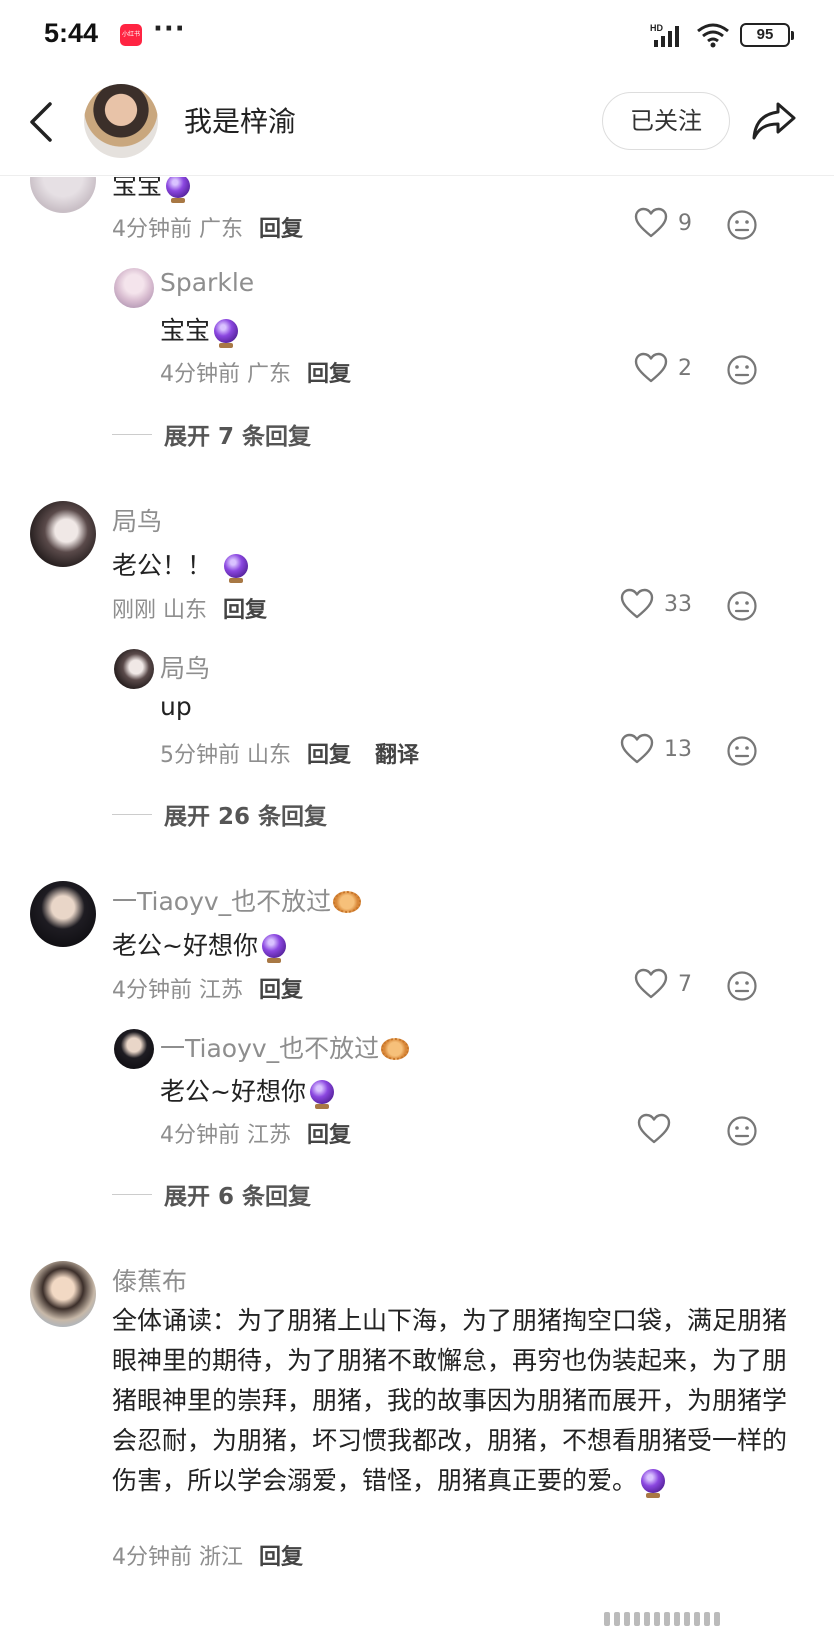  What do you see at coordinates (664, 35) in the screenshot?
I see `signal-icon: HD` at bounding box center [664, 35].